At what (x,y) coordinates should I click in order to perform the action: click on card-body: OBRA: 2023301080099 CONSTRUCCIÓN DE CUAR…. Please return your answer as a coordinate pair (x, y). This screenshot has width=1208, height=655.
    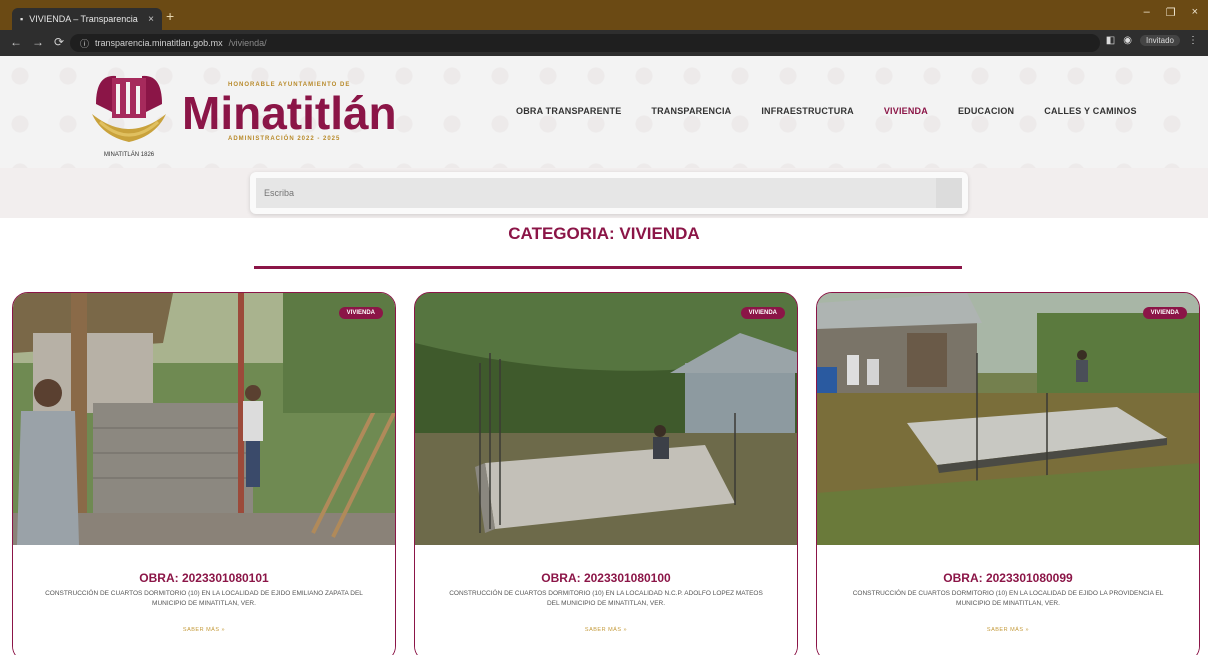
    Looking at the image, I should click on (1008, 600).